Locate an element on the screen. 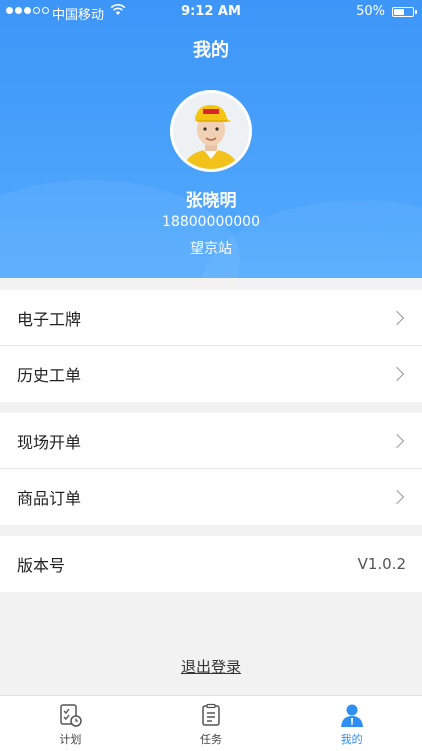  version-label: 版本号 is located at coordinates (41, 565).